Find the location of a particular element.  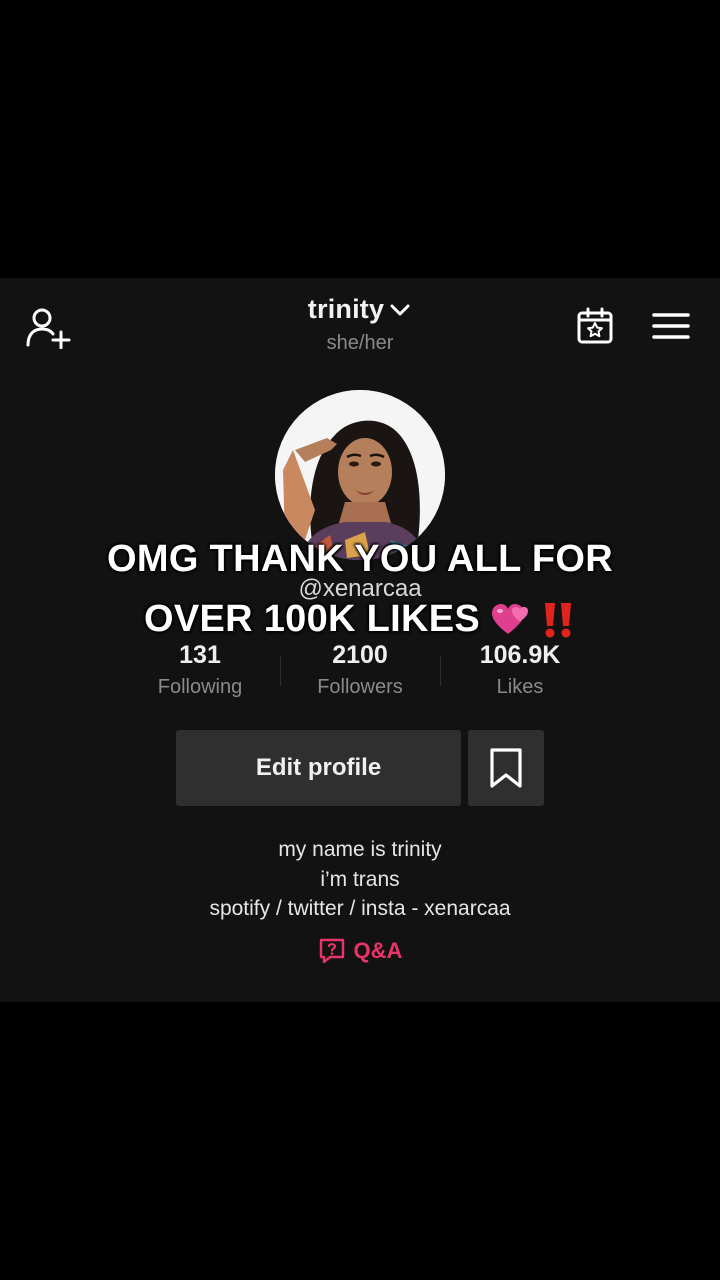

stat-likes-label: Likes is located at coordinates (520, 687).